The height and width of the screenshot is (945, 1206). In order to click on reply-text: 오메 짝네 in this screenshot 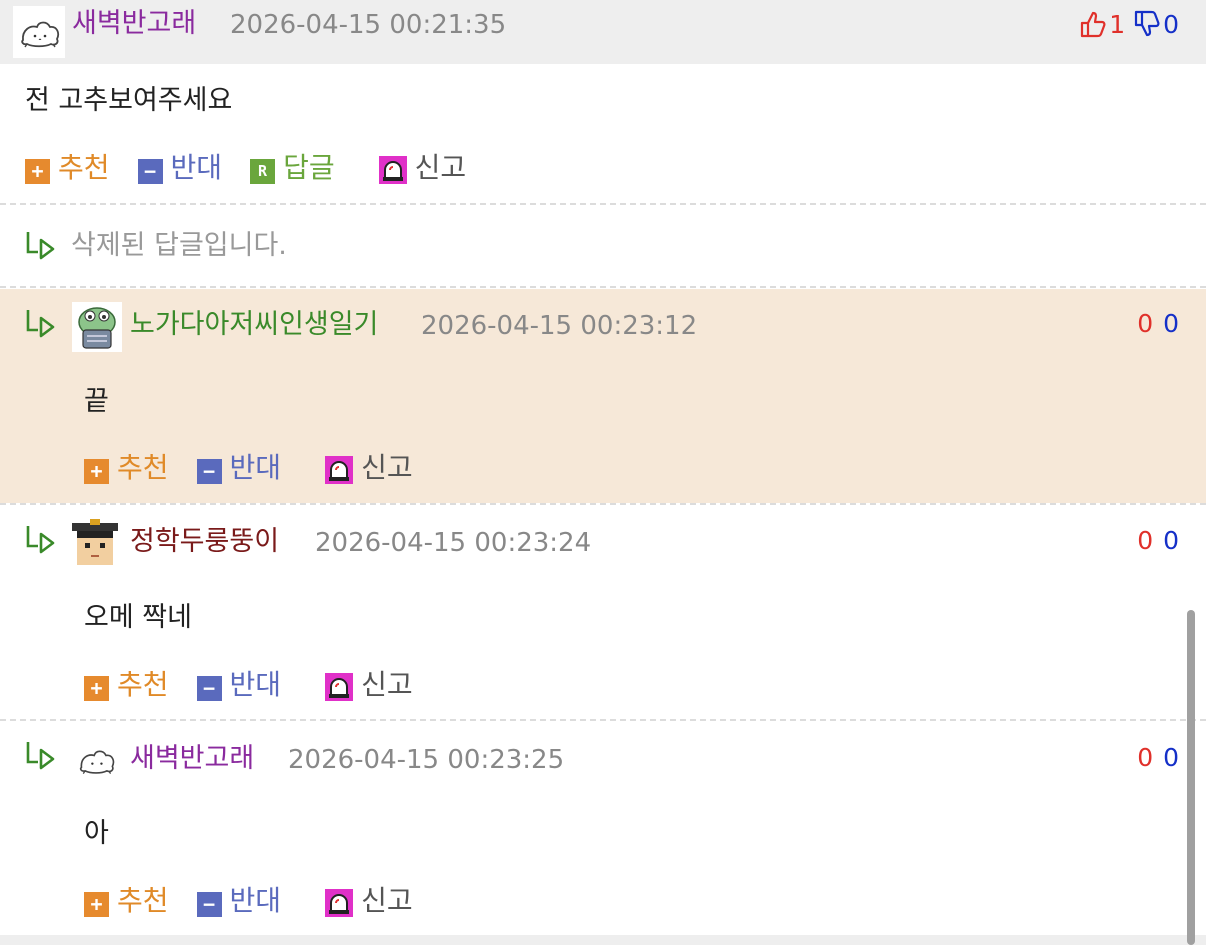, I will do `click(138, 617)`.